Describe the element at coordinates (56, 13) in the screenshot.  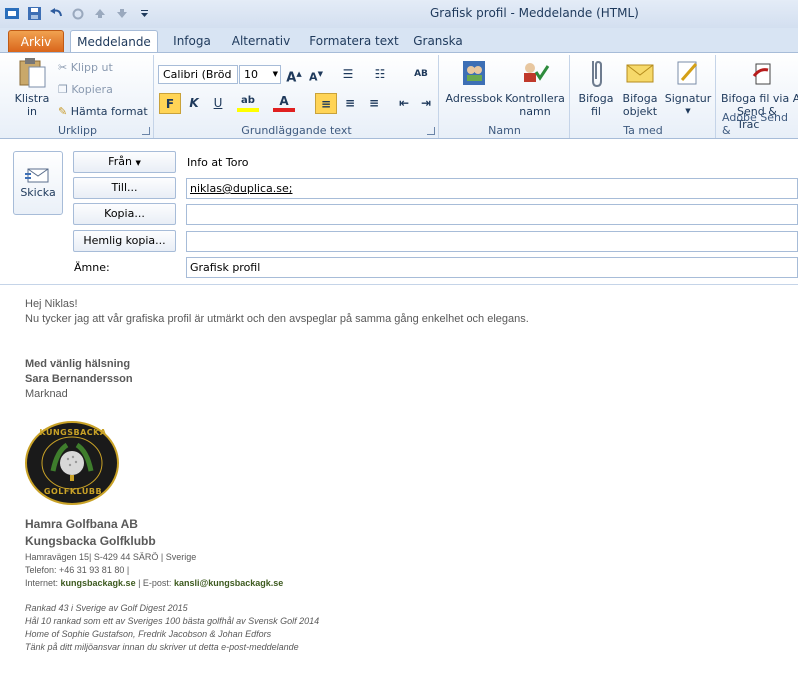
I see `undo-icon` at that location.